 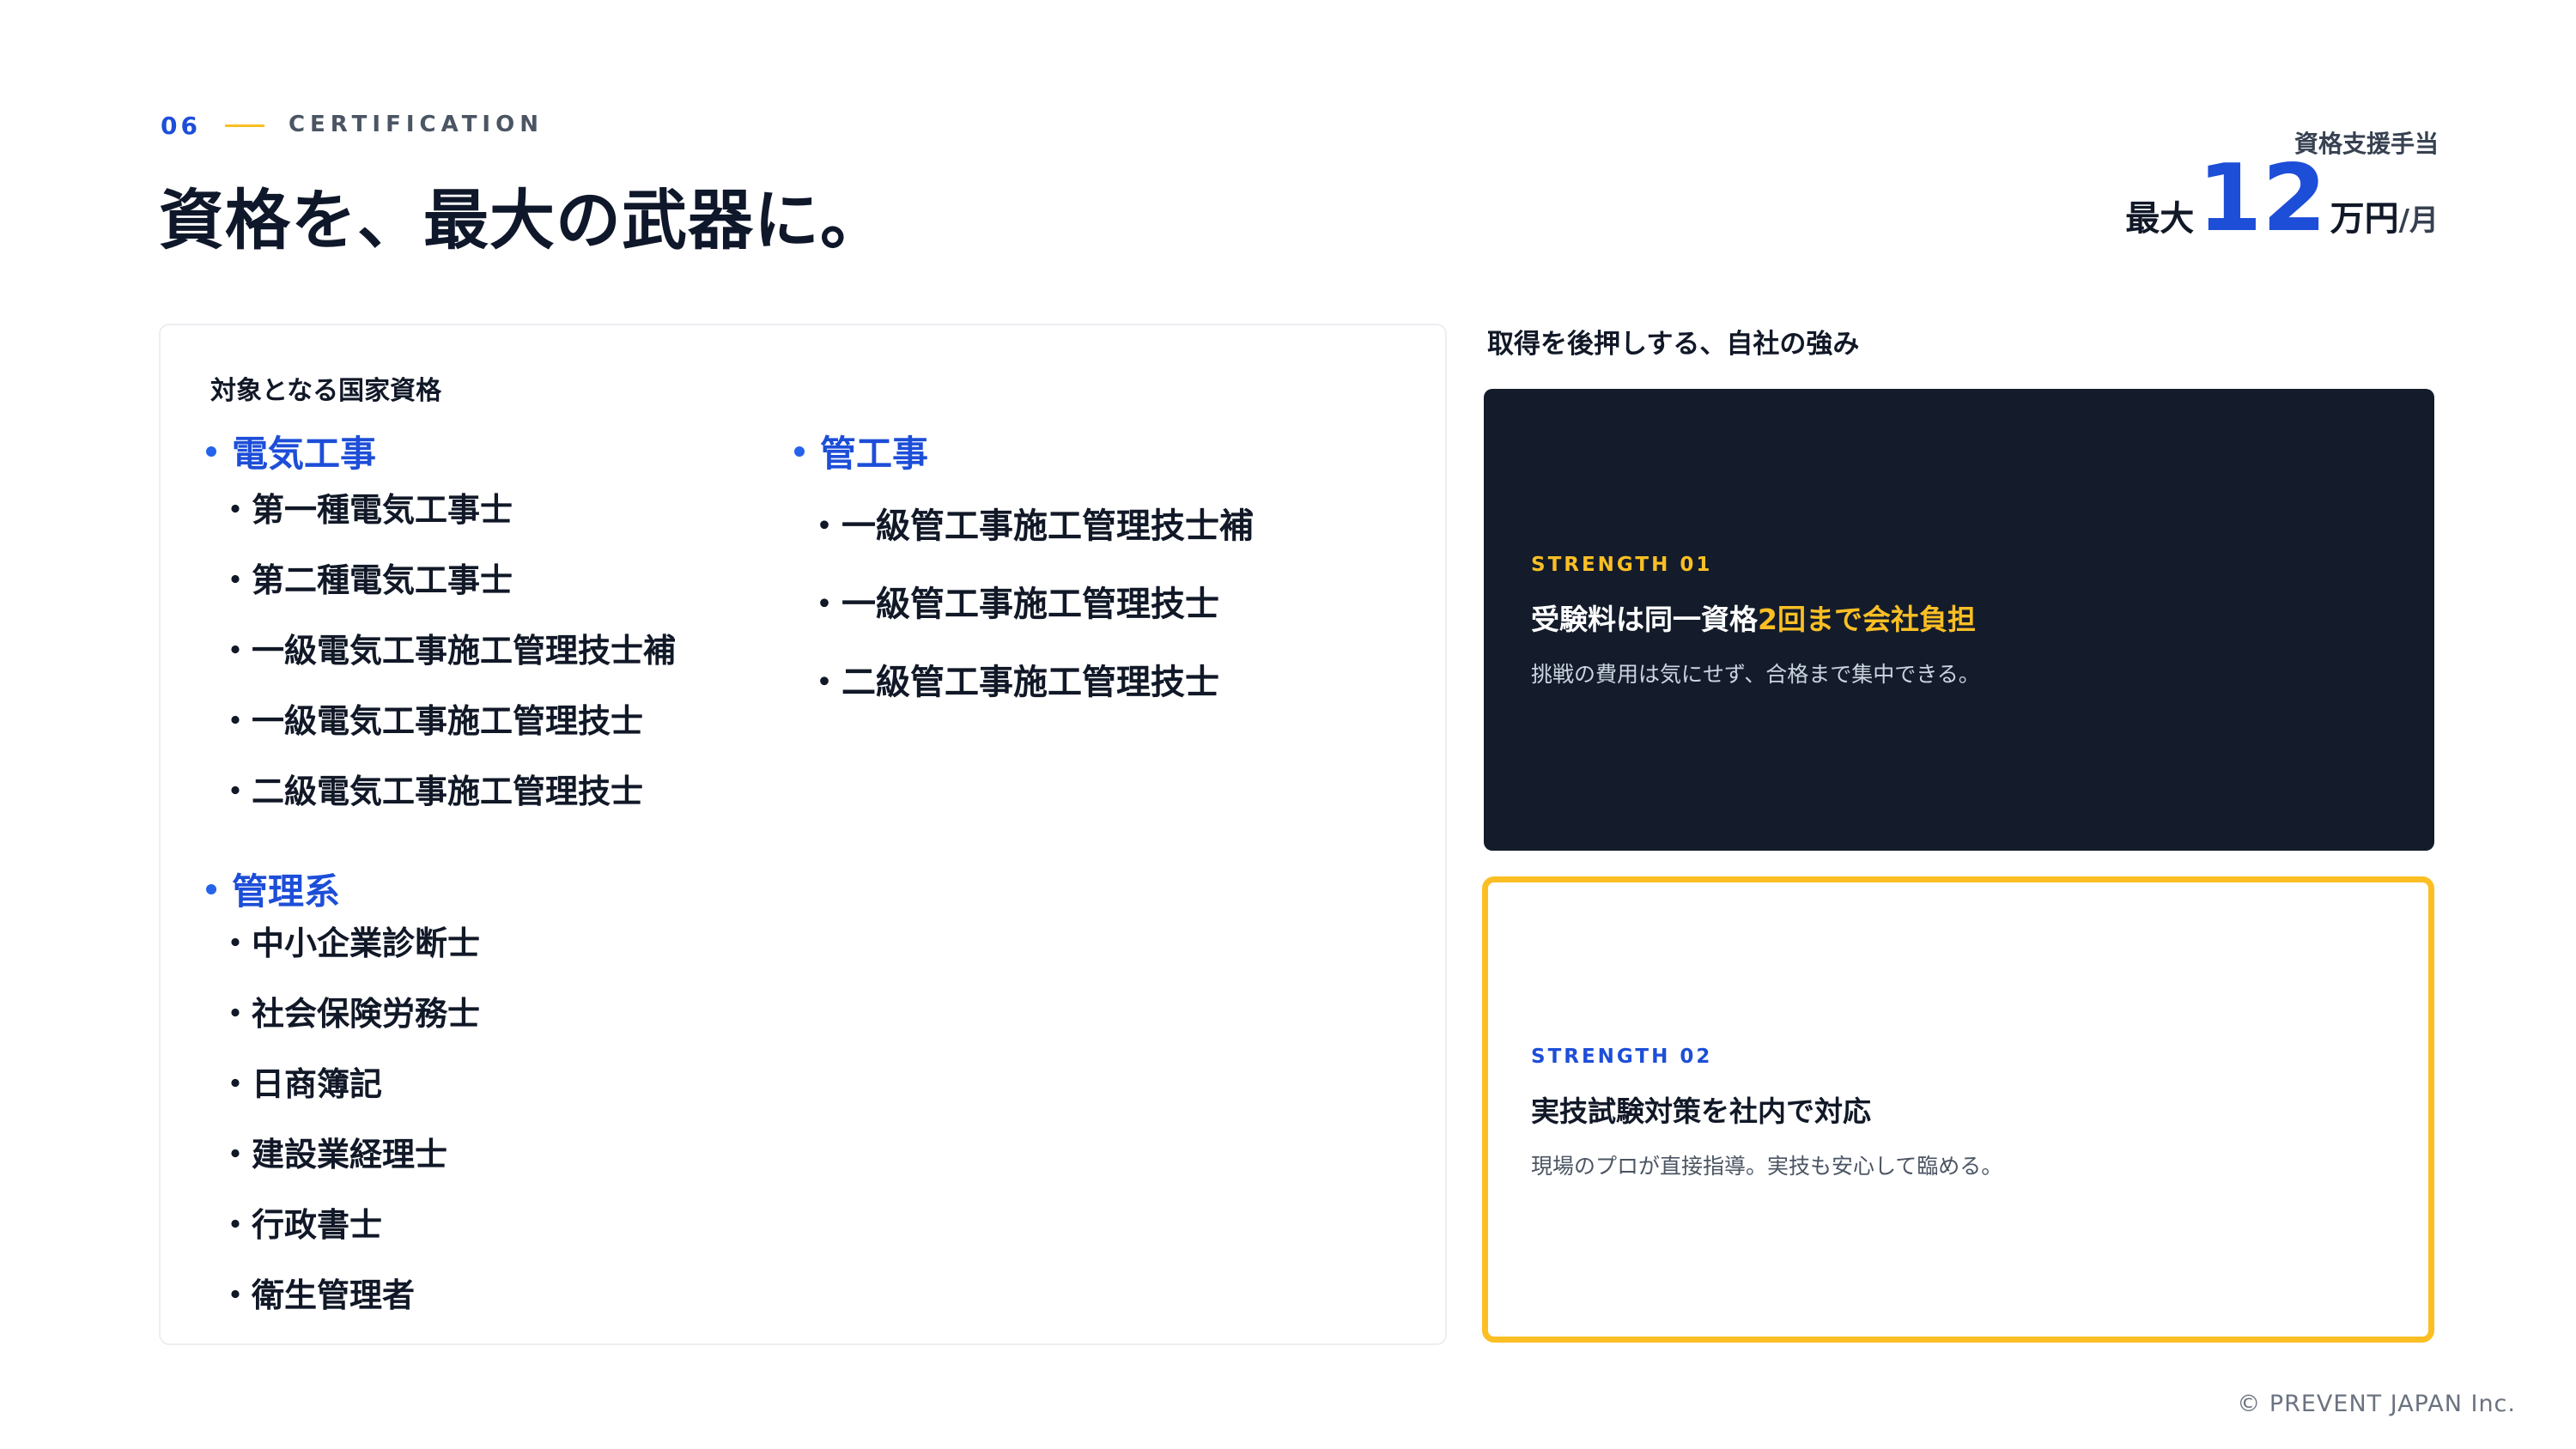 I want to click on list-item: ・一級電気工事施工管理技士, so click(x=431, y=721).